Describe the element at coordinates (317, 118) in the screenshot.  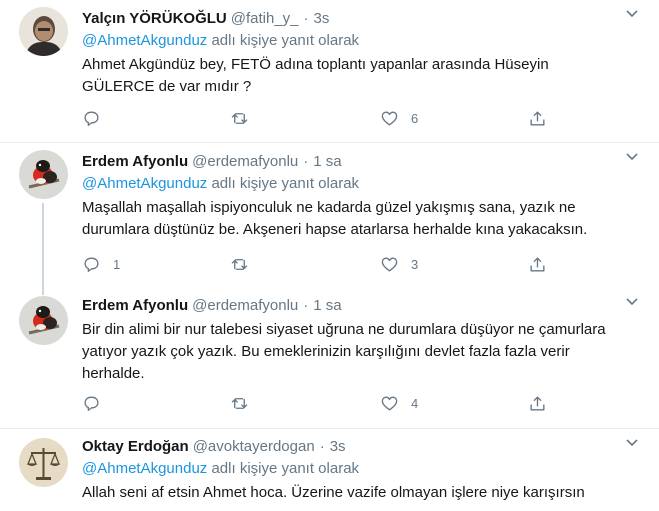
I see `tweet-actions: 6` at that location.